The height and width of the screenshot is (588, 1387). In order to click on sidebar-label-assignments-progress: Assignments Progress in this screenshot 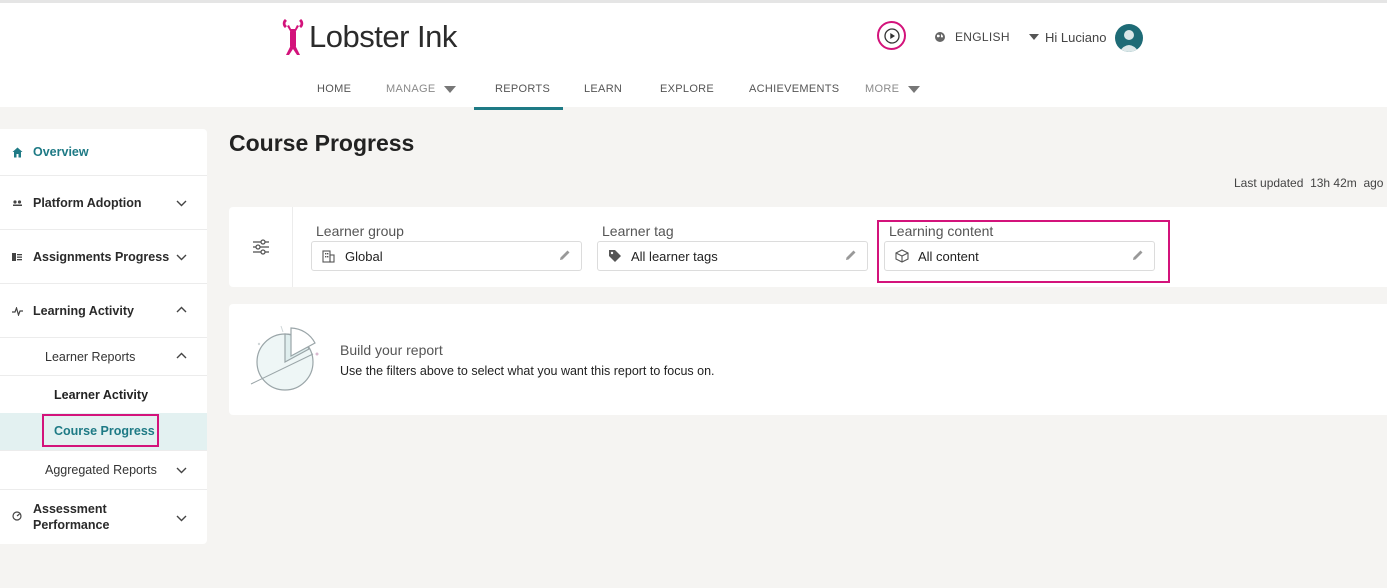, I will do `click(101, 257)`.